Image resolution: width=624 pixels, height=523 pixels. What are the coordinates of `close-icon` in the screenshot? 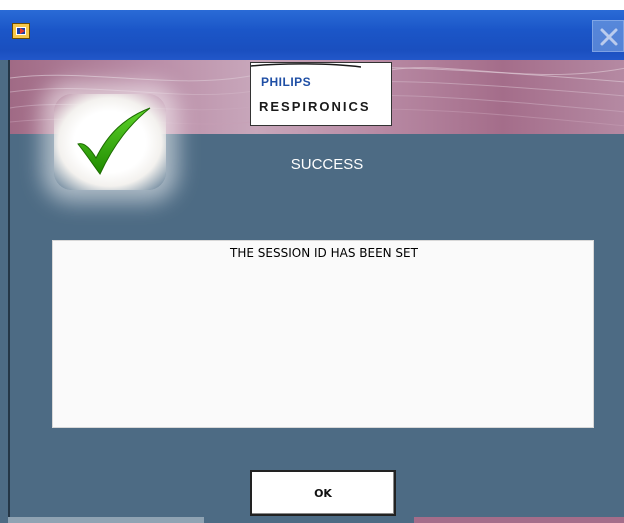 It's located at (609, 37).